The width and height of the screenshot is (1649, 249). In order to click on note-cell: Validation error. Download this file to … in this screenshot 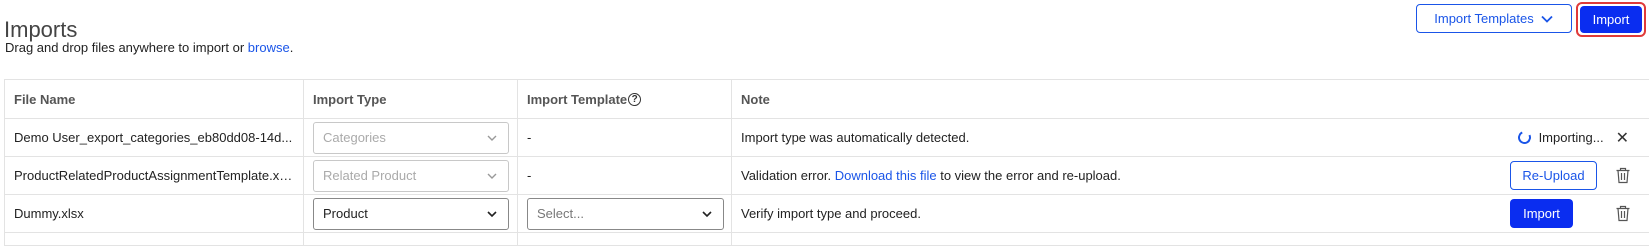, I will do `click(1190, 175)`.